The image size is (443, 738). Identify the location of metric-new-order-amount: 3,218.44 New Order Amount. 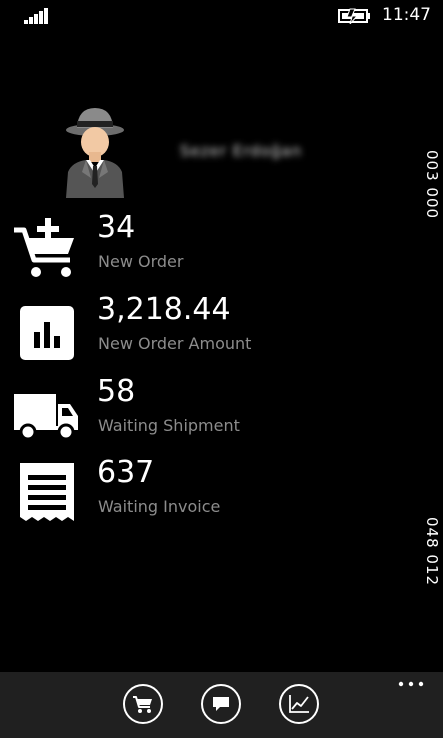
(200, 334).